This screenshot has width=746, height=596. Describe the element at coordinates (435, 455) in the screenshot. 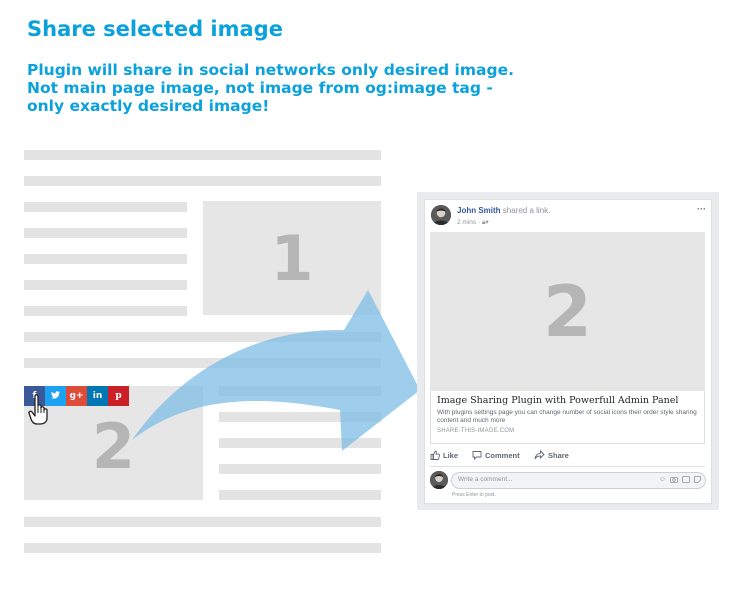

I see `thumbs-up-icon` at that location.